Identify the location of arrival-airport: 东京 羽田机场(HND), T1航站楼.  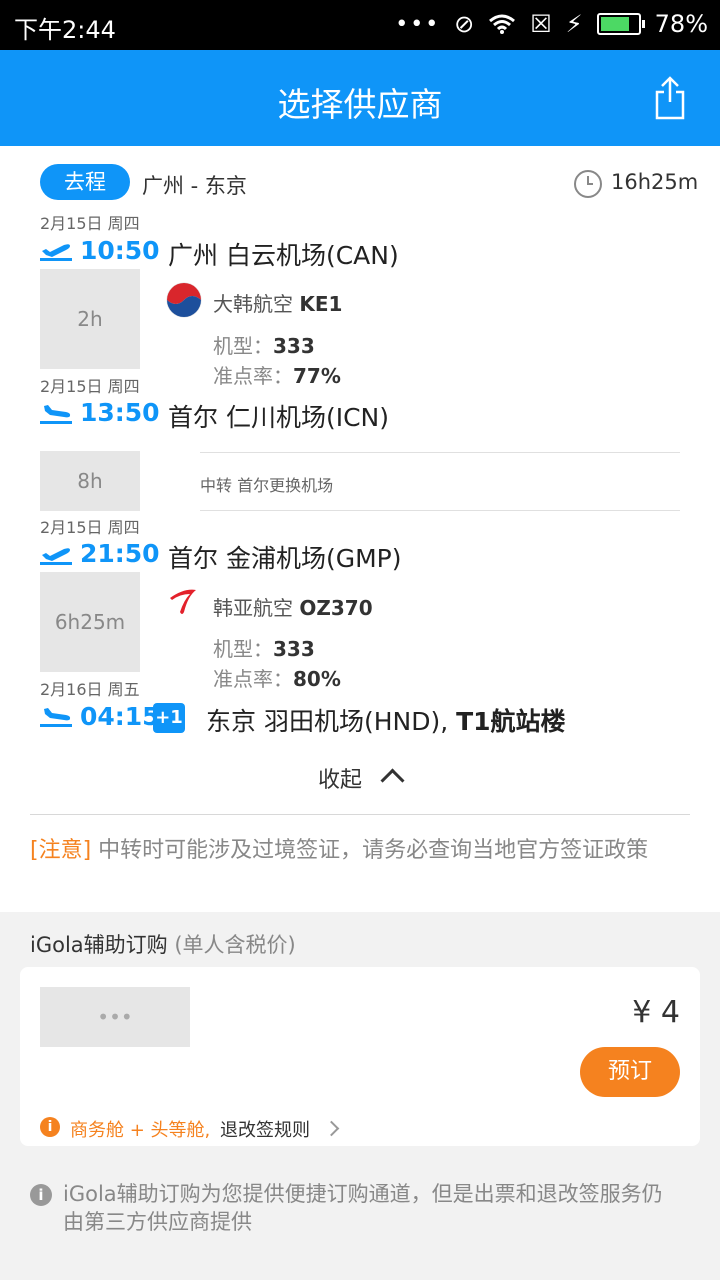
(386, 721).